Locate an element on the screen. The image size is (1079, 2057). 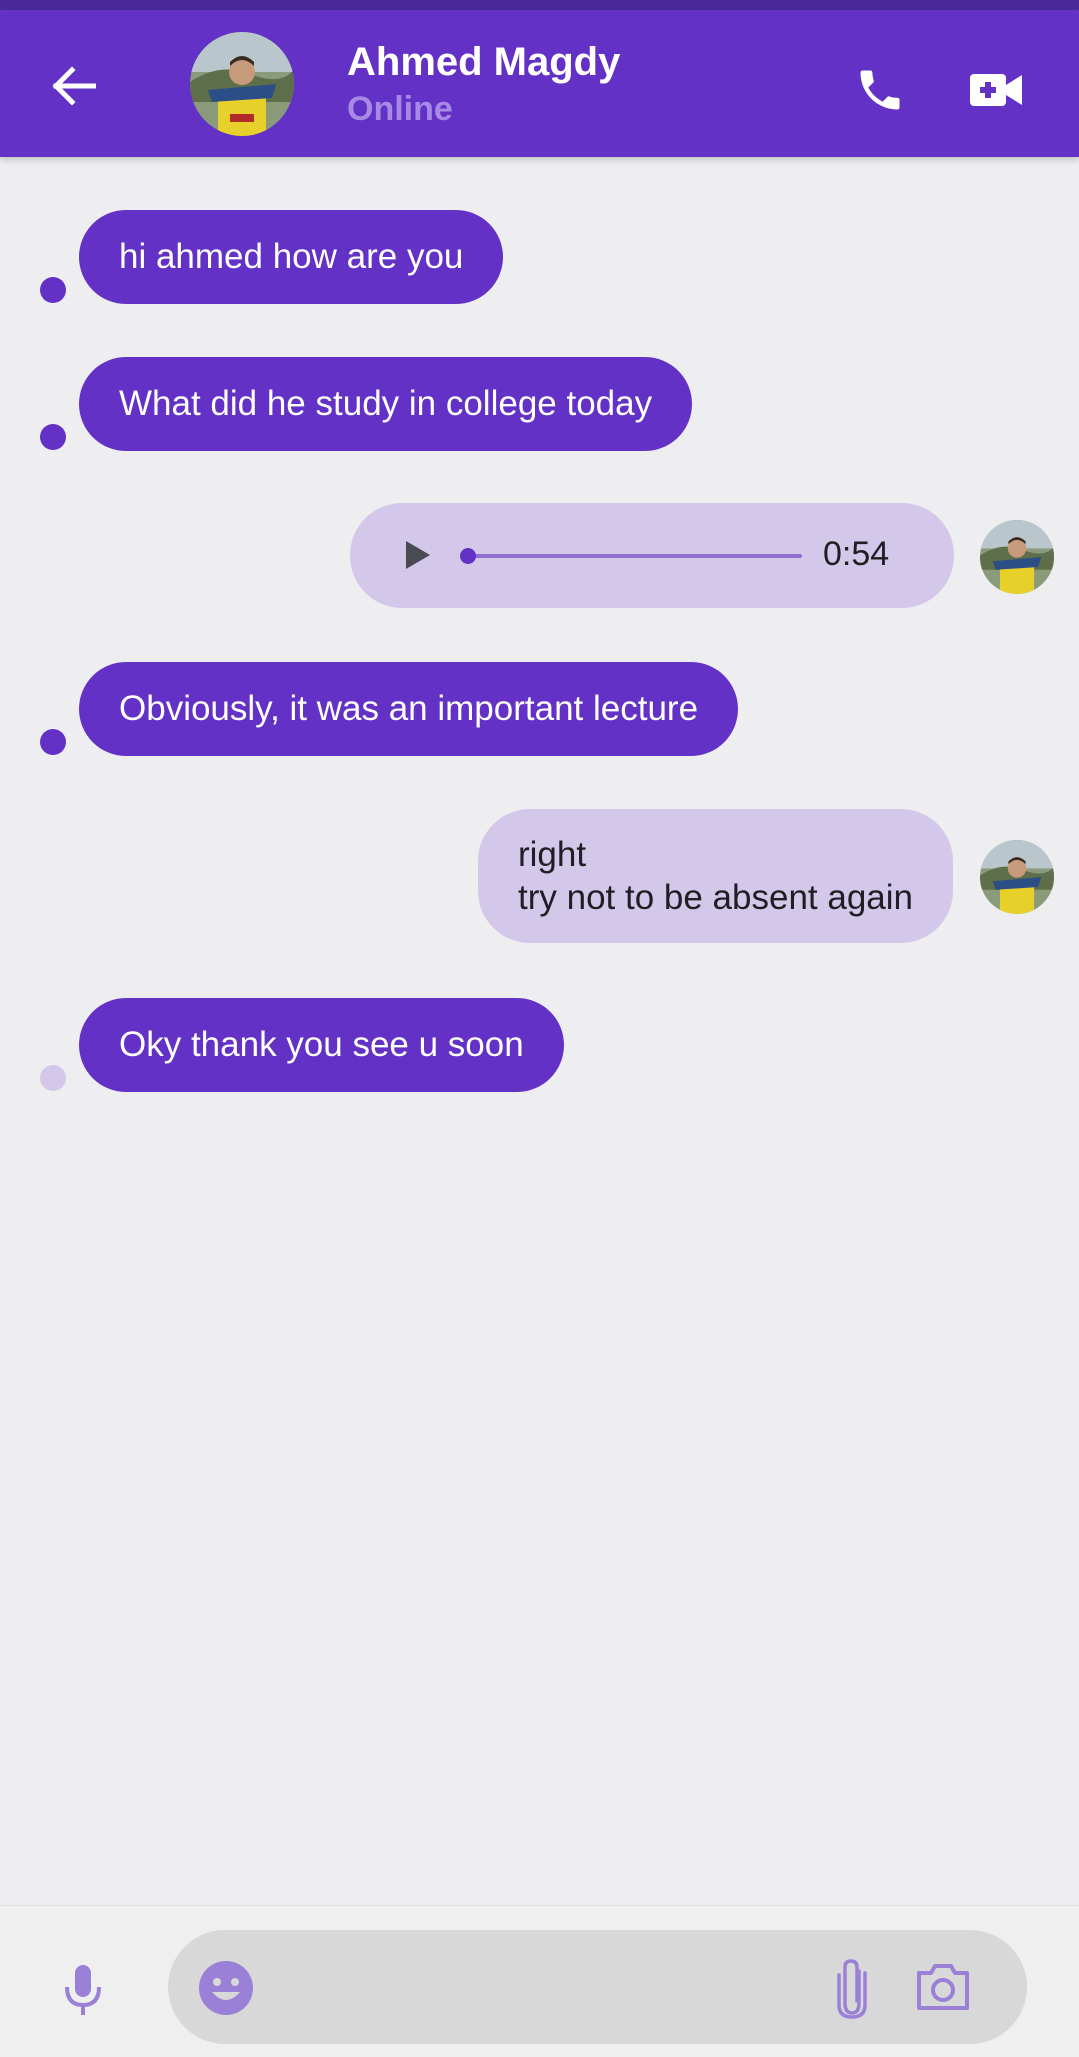
back-button is located at coordinates (73, 86).